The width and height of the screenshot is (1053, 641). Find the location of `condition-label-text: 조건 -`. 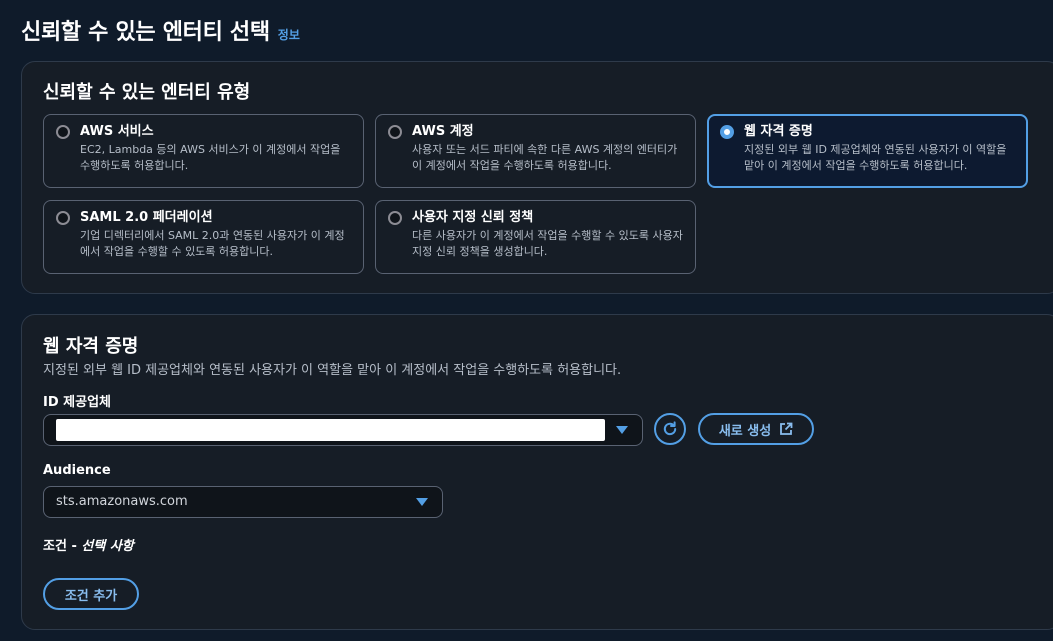

condition-label-text: 조건 - is located at coordinates (62, 546).